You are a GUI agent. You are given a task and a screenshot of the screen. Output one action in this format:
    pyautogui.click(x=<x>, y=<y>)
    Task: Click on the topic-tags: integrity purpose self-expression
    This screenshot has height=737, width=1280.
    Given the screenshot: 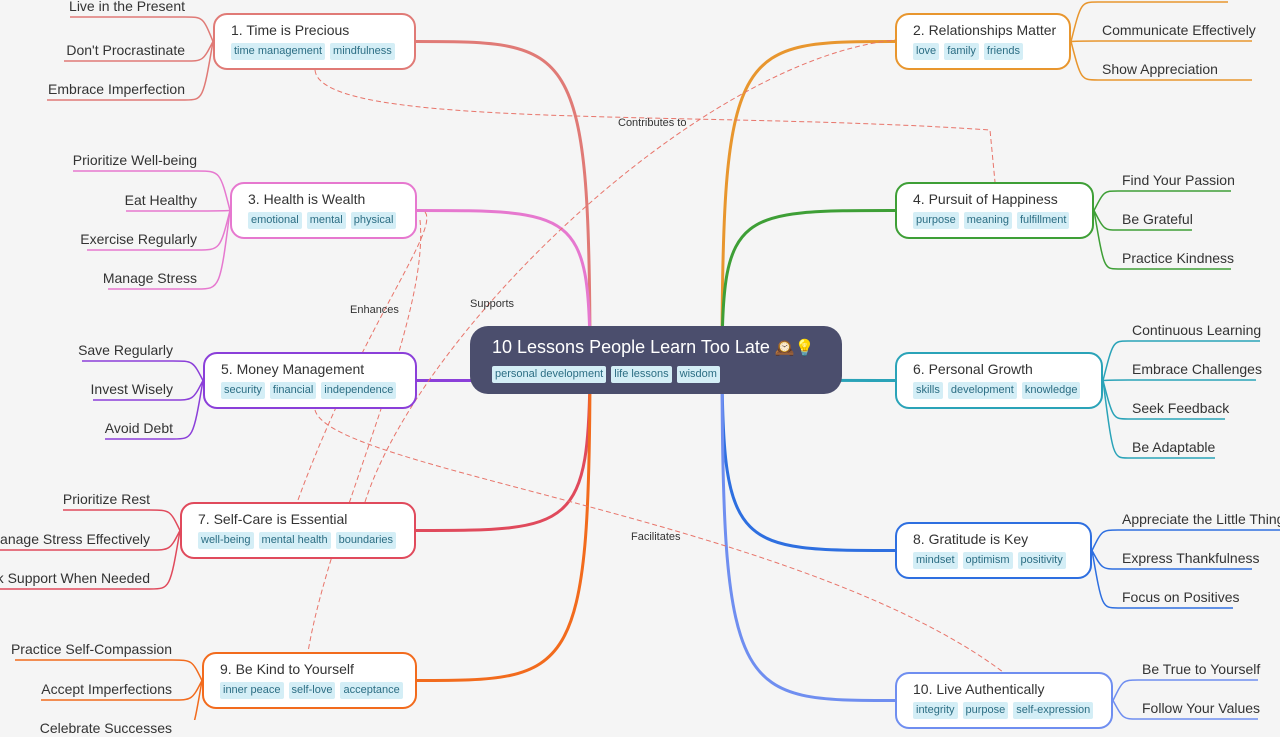 What is the action you would take?
    pyautogui.click(x=1004, y=710)
    